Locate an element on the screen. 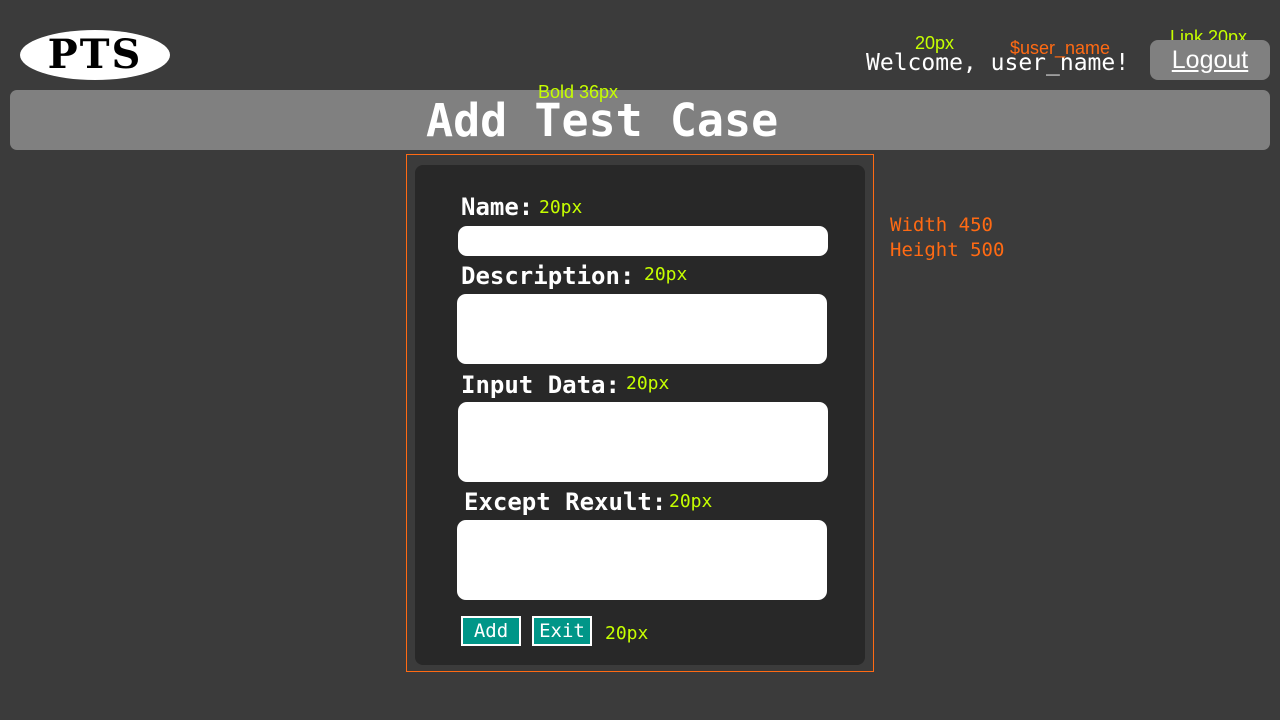 This screenshot has width=1280, height=720. expected-result-input is located at coordinates (642, 560).